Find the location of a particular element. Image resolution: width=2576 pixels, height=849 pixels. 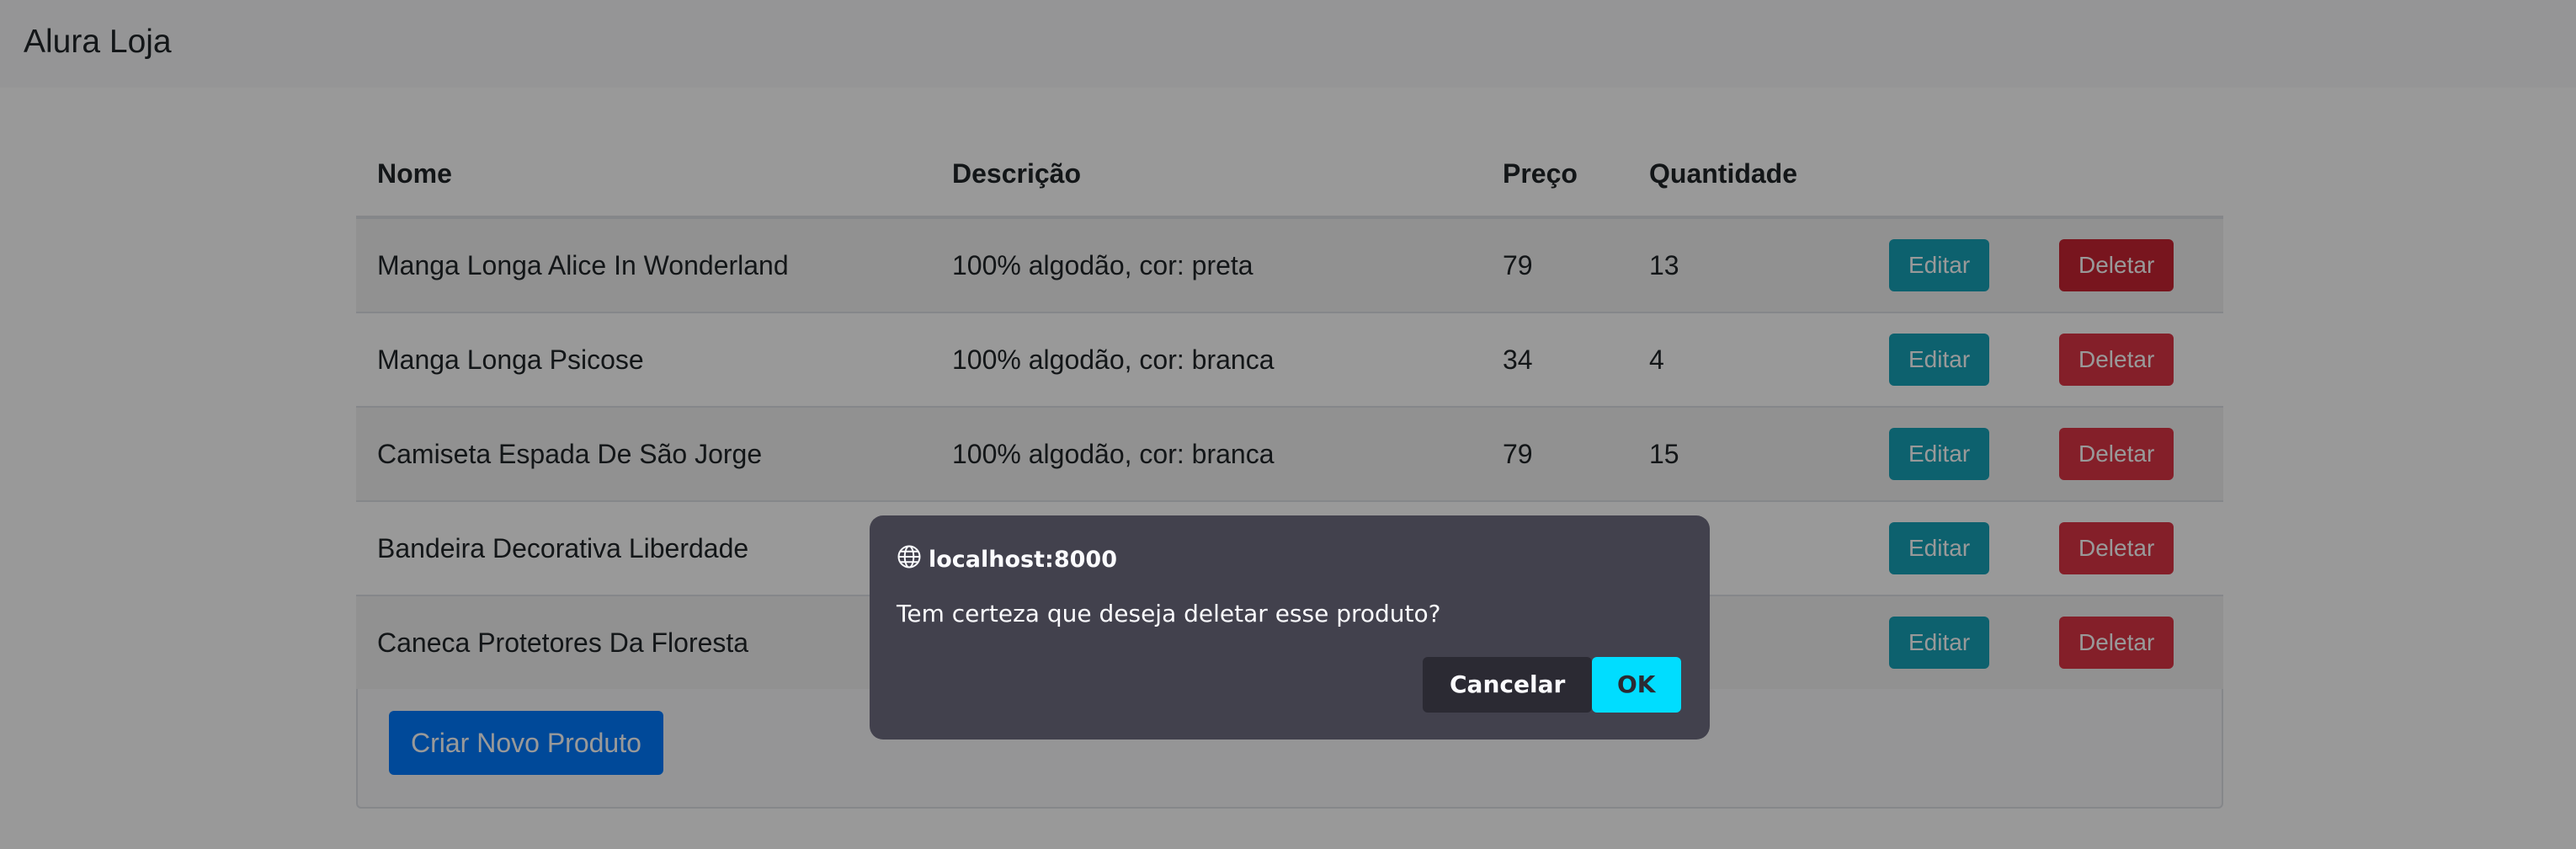

dialog-origin: localhost:8000 is located at coordinates (1007, 559).